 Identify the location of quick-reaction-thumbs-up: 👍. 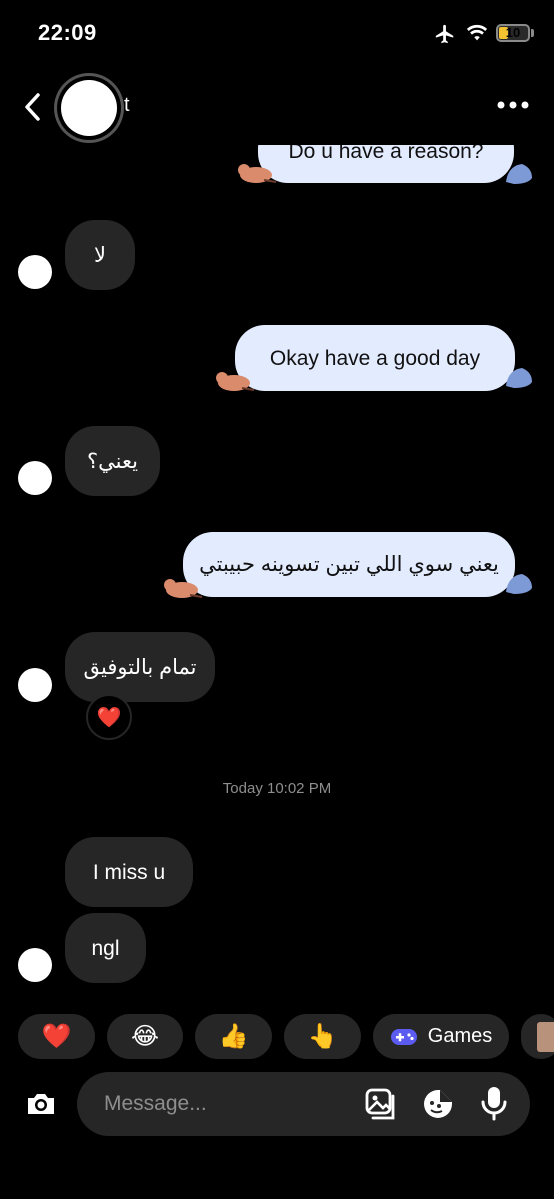
(233, 1036).